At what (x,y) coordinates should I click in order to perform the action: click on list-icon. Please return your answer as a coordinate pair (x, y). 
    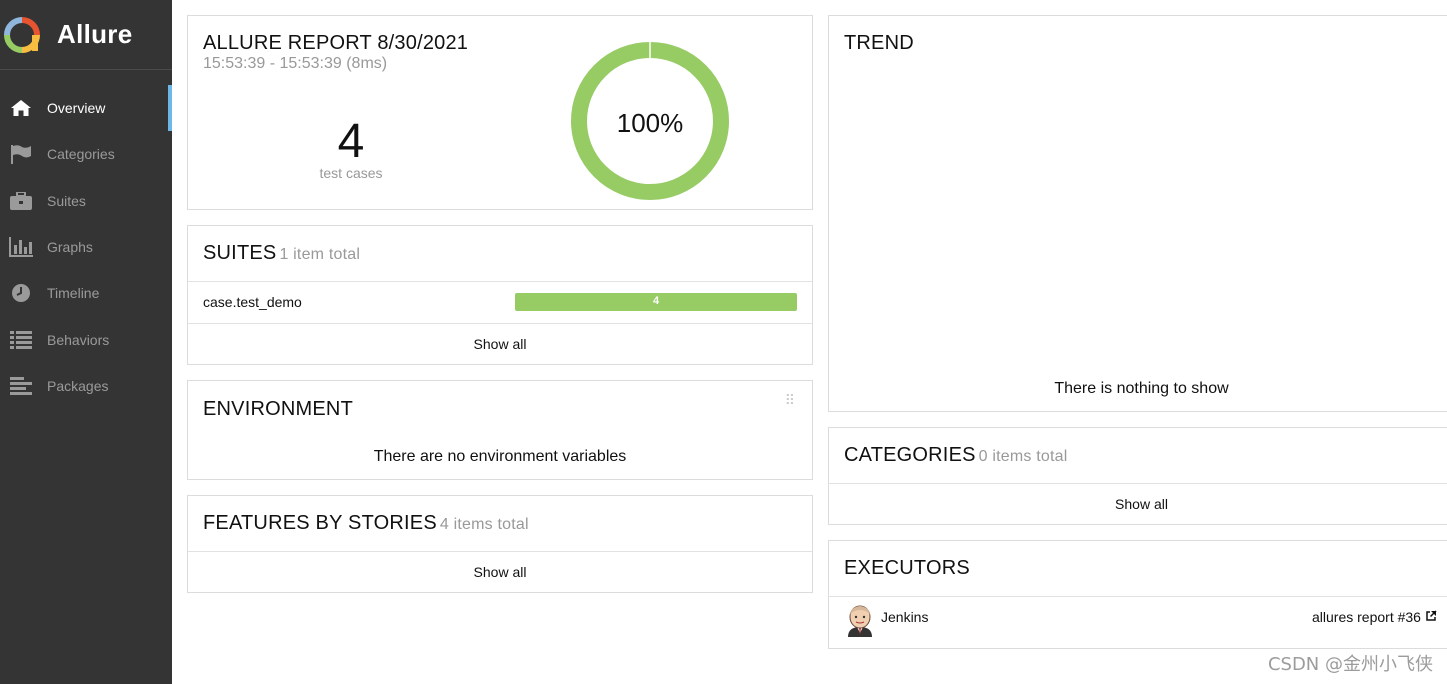
    Looking at the image, I should click on (21, 340).